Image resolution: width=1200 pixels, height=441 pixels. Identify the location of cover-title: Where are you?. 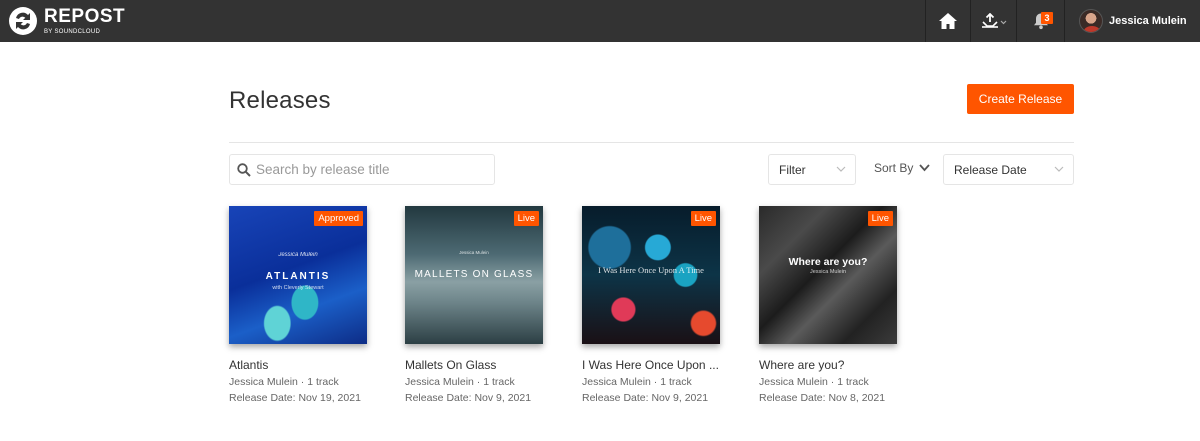
(828, 262).